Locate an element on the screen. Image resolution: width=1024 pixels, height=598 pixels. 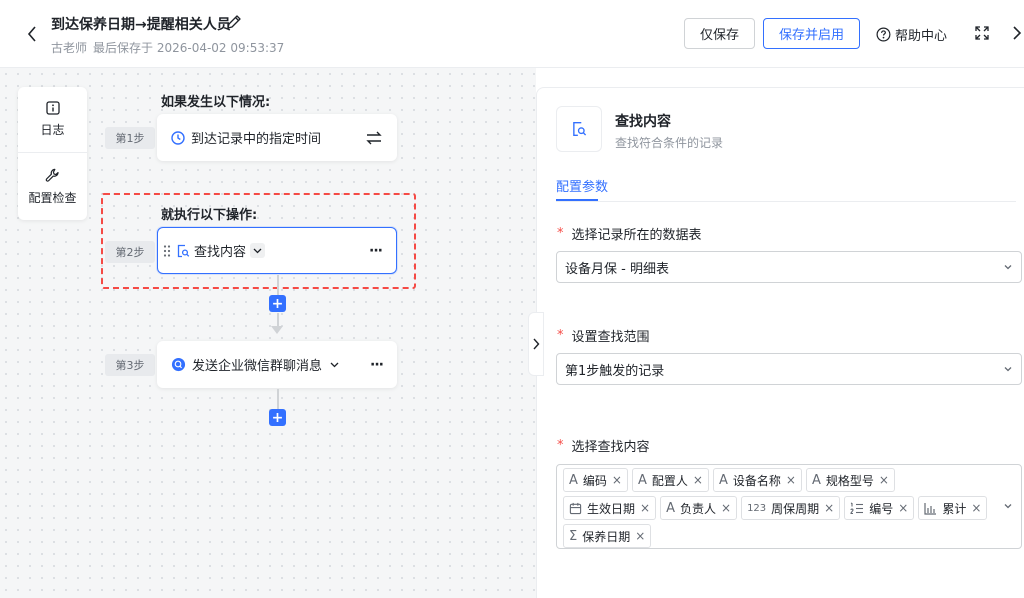
bar-chart-icon is located at coordinates (930, 508).